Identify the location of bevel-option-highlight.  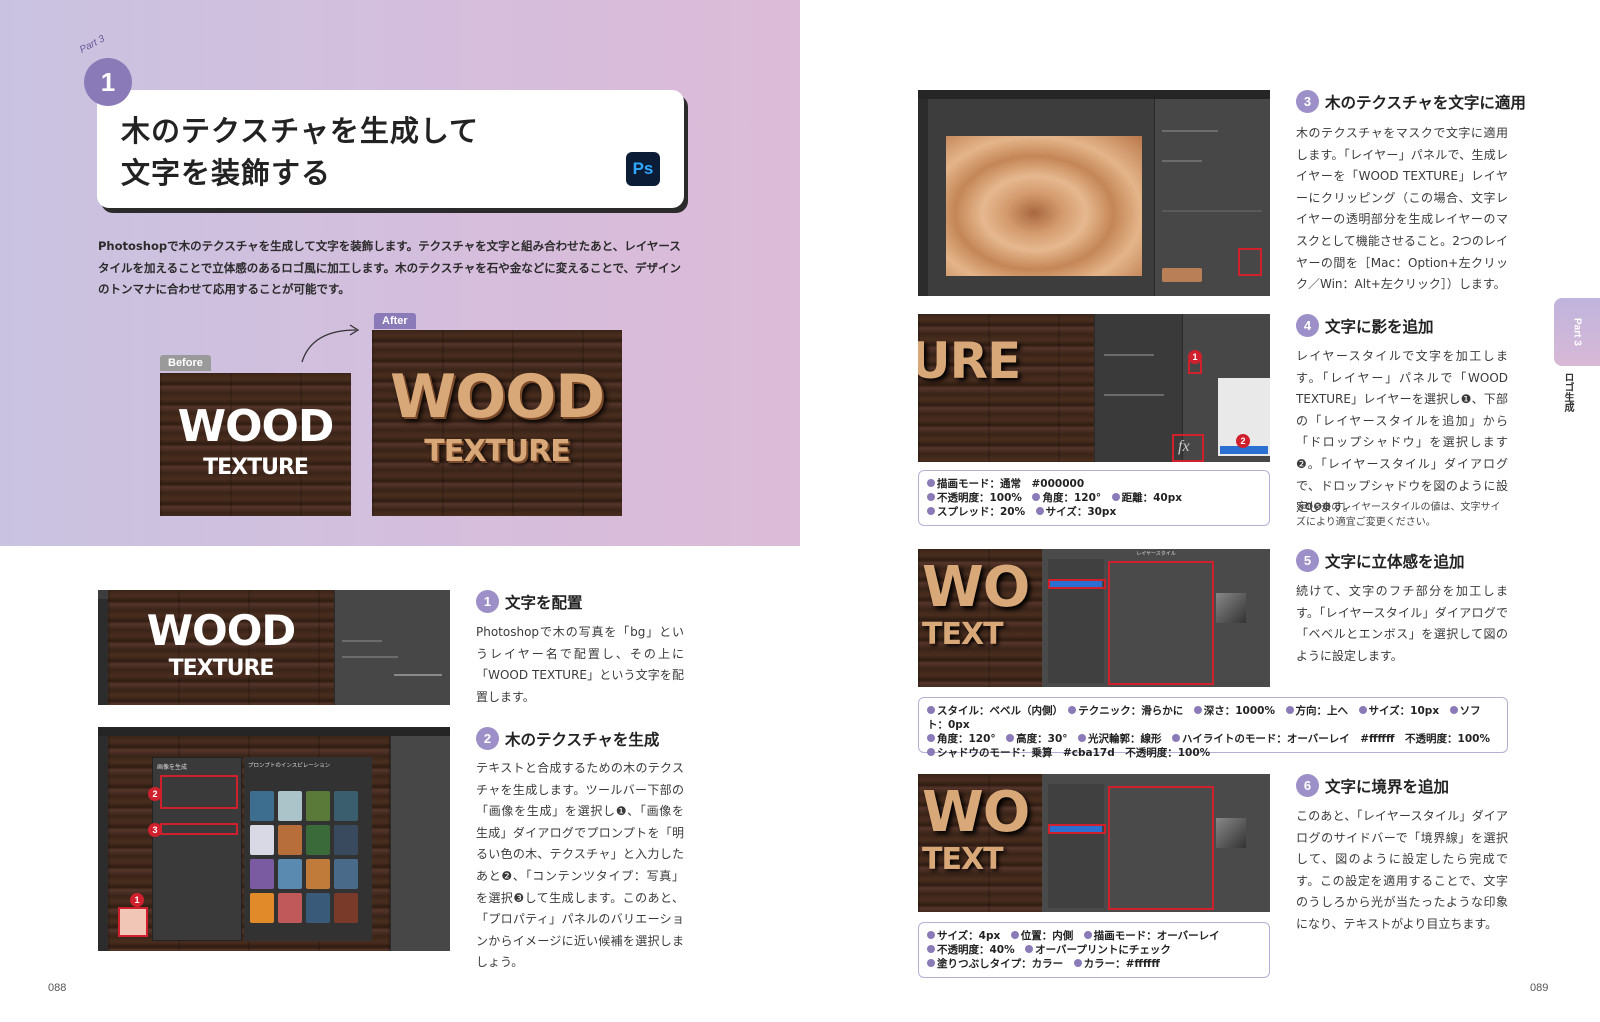
(1077, 584).